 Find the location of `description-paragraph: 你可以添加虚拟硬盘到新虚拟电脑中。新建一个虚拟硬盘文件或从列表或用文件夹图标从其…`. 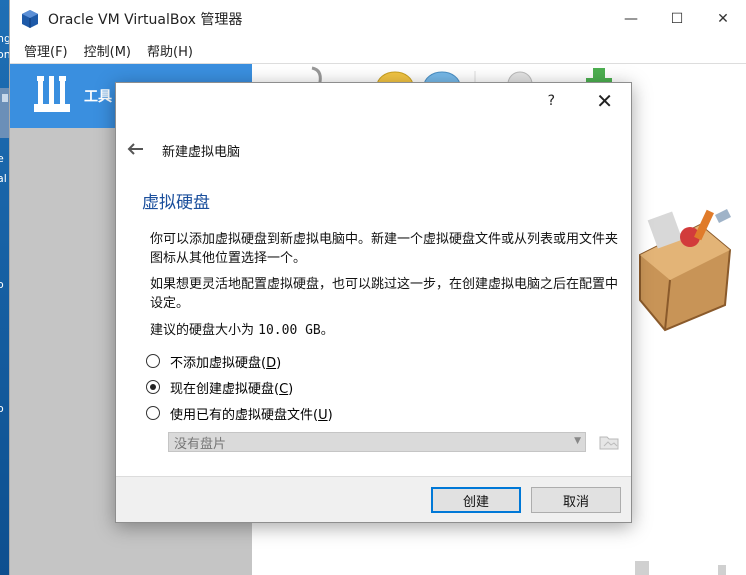

description-paragraph: 你可以添加虚拟硬盘到新虚拟电脑中。新建一个虚拟硬盘文件或从列表或用文件夹图标从其… is located at coordinates (384, 249).